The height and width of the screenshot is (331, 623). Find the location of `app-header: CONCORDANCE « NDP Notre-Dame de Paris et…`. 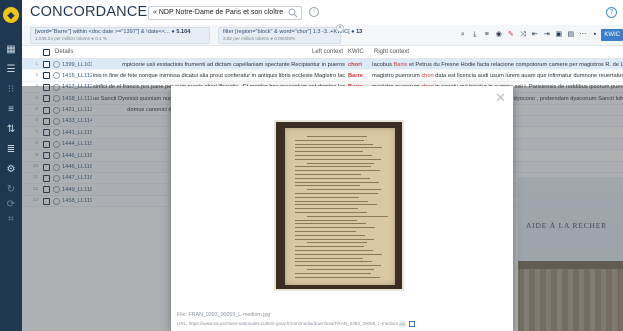

app-header: CONCORDANCE « NDP Notre-Dame de Paris et… is located at coordinates (322, 12).